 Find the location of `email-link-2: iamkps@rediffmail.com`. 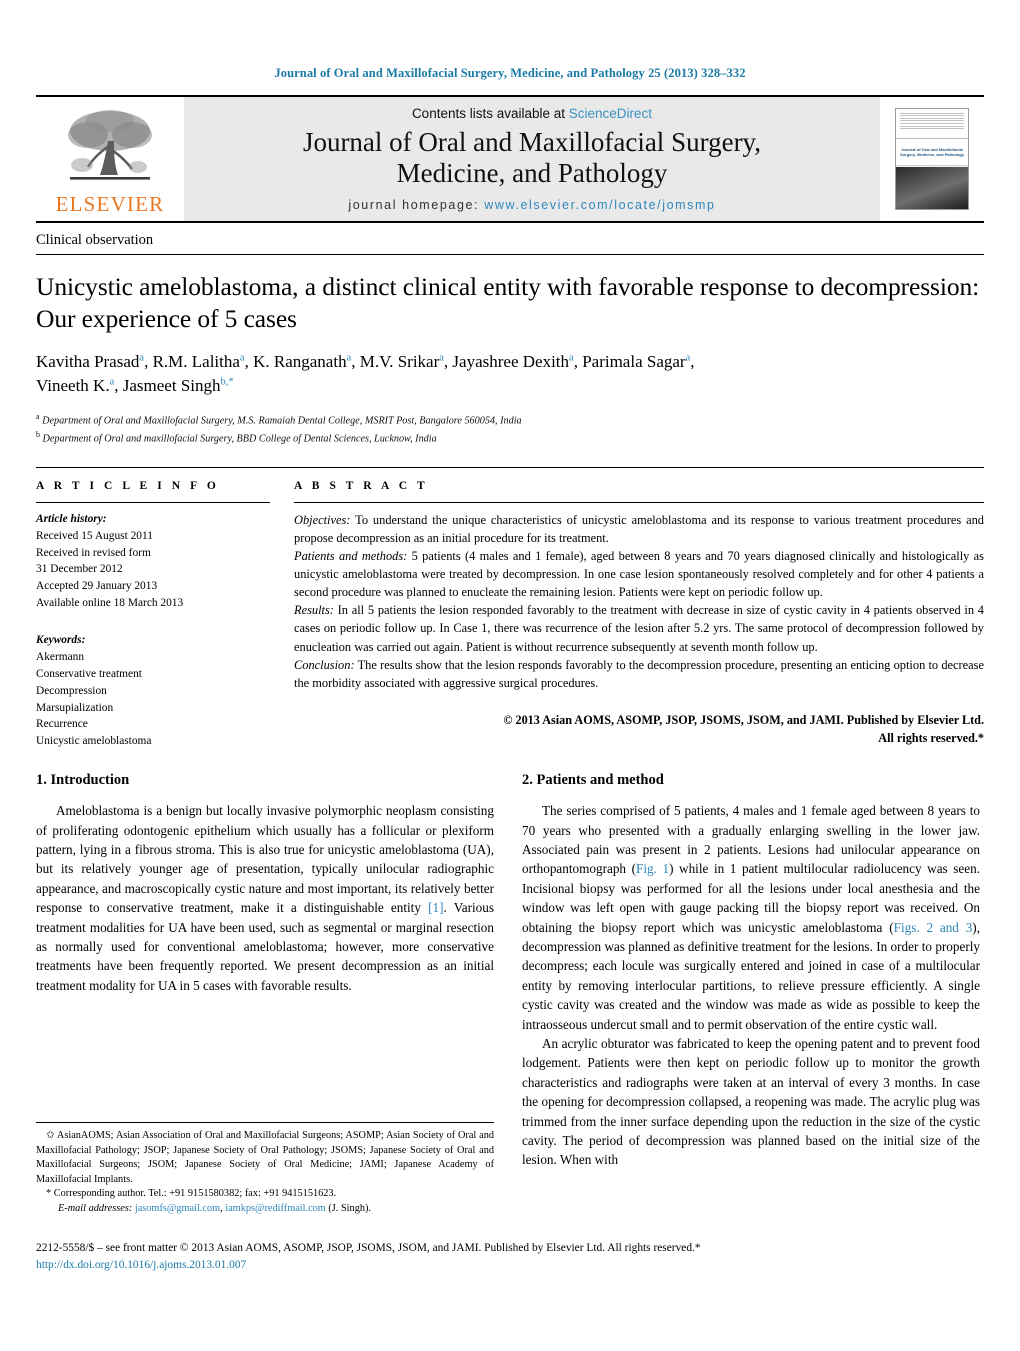

email-link-2: iamkps@rediffmail.com is located at coordinates (275, 1208).